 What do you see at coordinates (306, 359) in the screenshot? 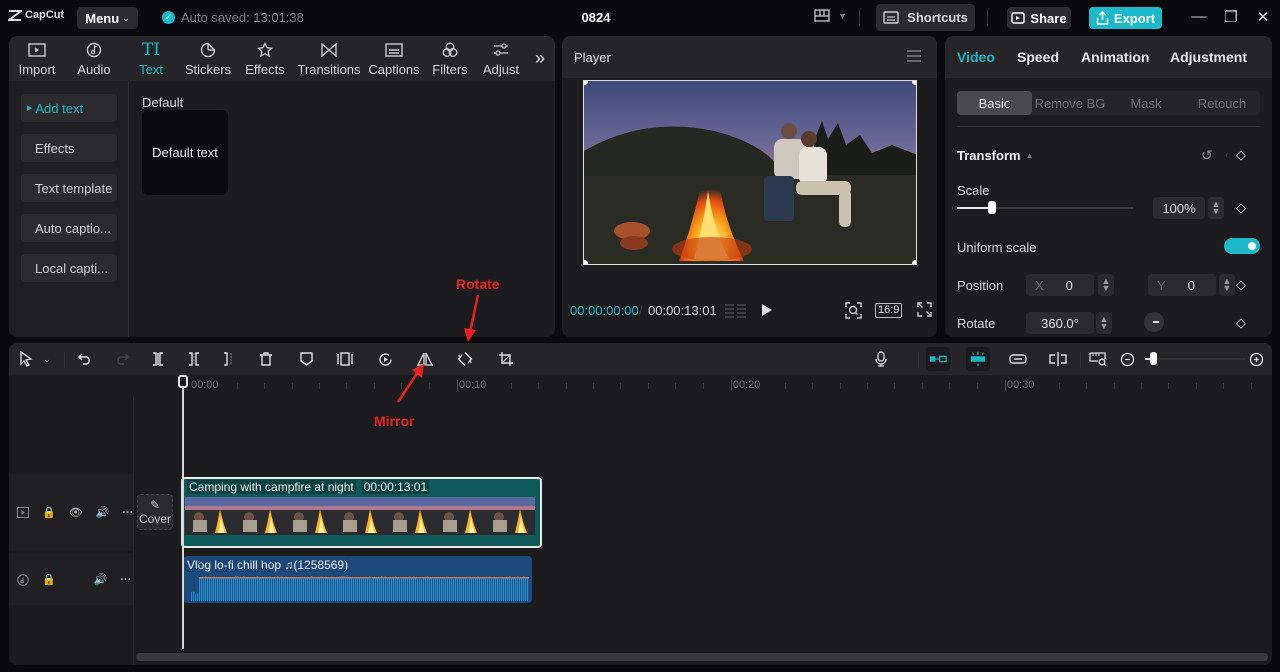
I see `marker-button` at bounding box center [306, 359].